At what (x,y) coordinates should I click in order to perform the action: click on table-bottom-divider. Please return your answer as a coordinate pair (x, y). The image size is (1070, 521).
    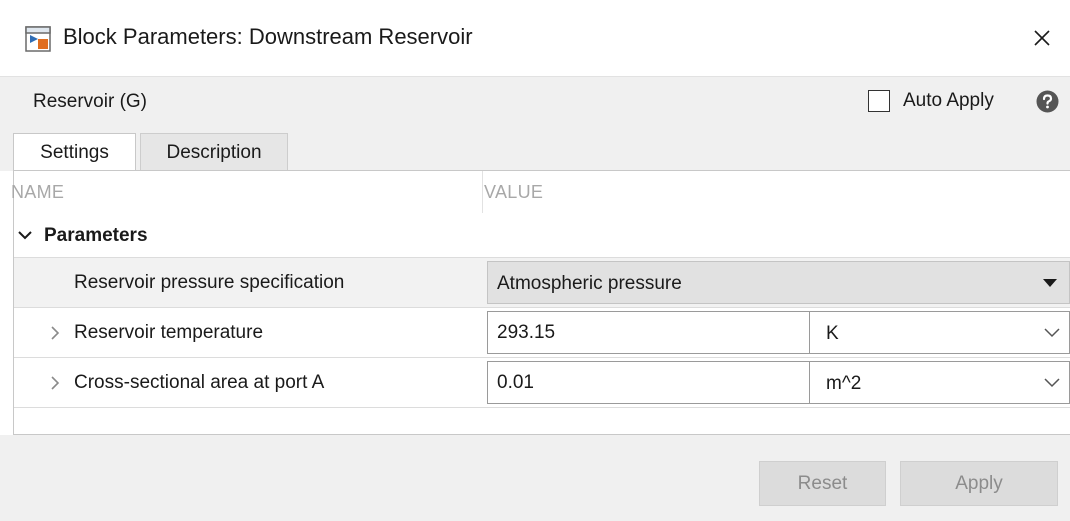
    Looking at the image, I should click on (542, 407).